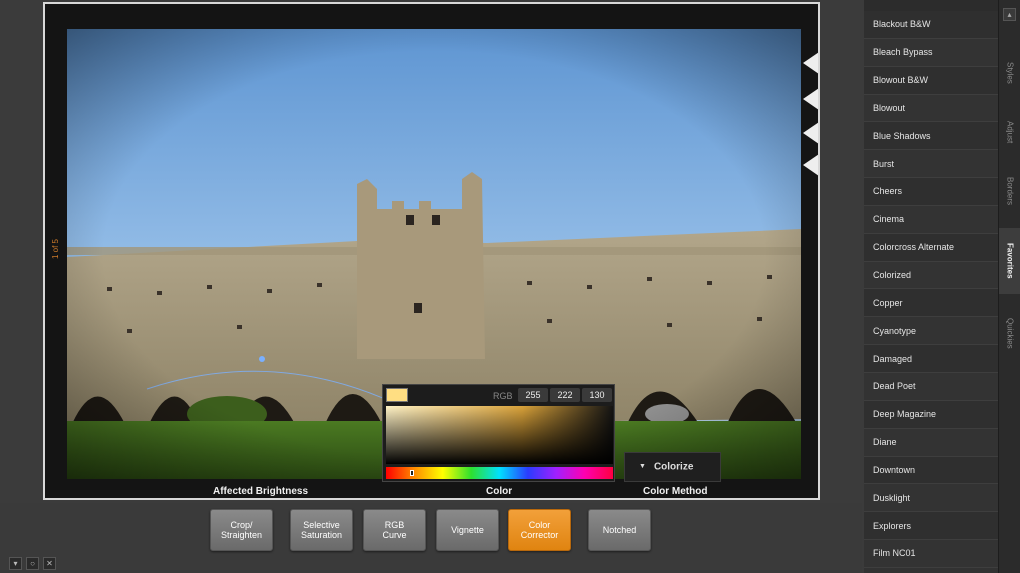 This screenshot has width=1020, height=573. I want to click on style-item: Film NC01, so click(931, 554).